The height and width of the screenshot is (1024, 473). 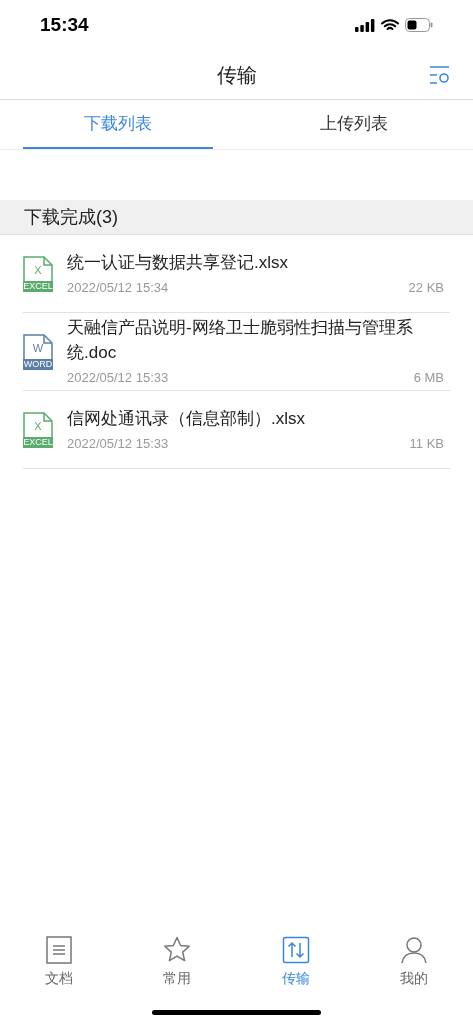 I want to click on battery-icon, so click(x=419, y=25).